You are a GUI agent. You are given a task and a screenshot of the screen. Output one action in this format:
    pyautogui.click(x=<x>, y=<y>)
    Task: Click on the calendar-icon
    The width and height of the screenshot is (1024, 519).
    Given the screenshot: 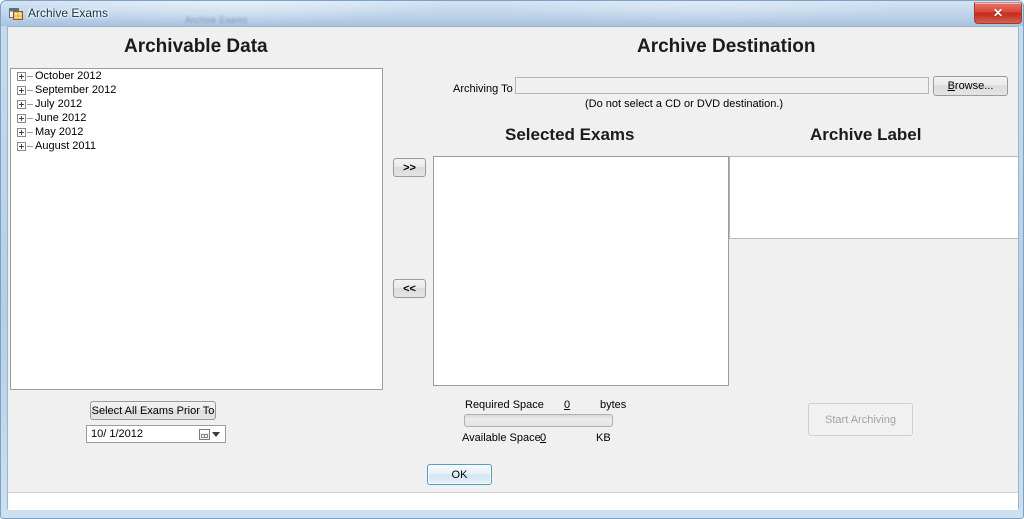 What is the action you would take?
    pyautogui.click(x=204, y=434)
    